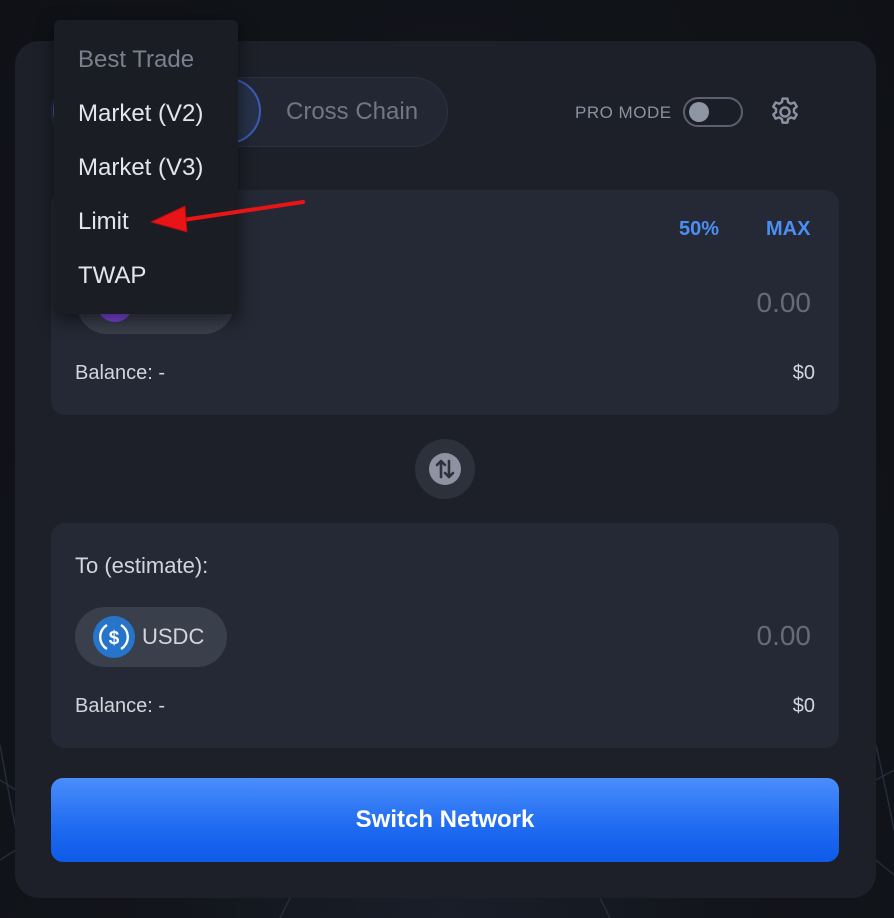 The width and height of the screenshot is (894, 918). Describe the element at coordinates (227, 216) in the screenshot. I see `red-arrow-annotation` at that location.